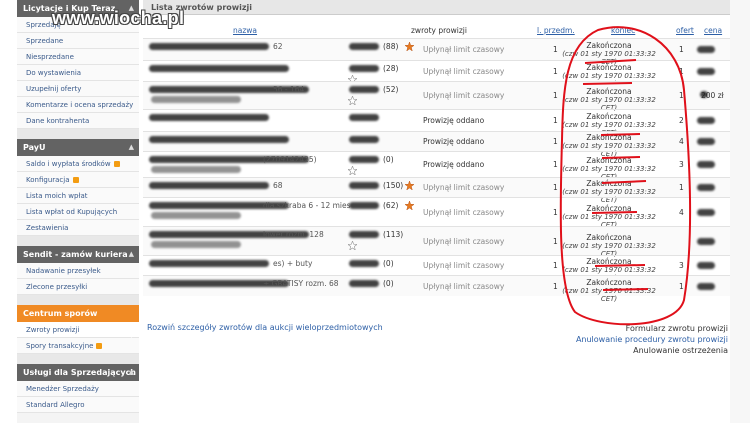  Describe the element at coordinates (53, 330) in the screenshot. I see `sidebar-item-label: Zwroty prowizji` at that location.